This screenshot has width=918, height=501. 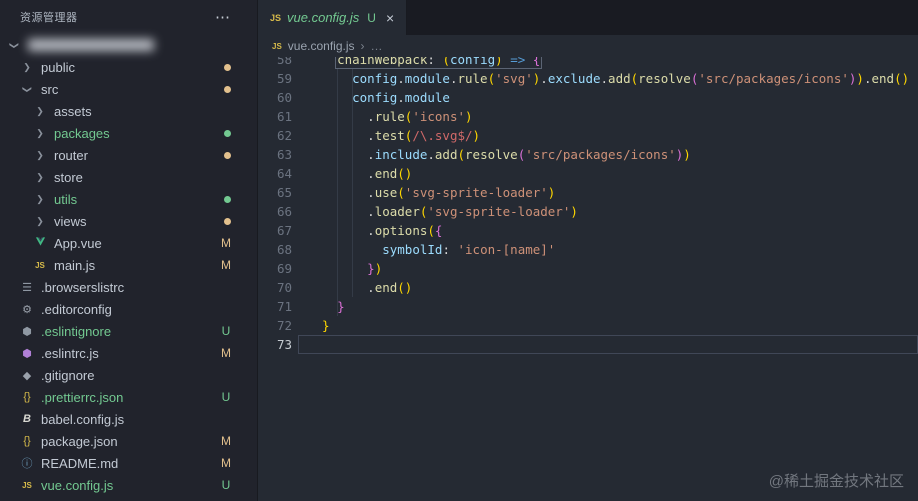 What do you see at coordinates (49, 18) in the screenshot?
I see `explorer-title: 资源管理器` at bounding box center [49, 18].